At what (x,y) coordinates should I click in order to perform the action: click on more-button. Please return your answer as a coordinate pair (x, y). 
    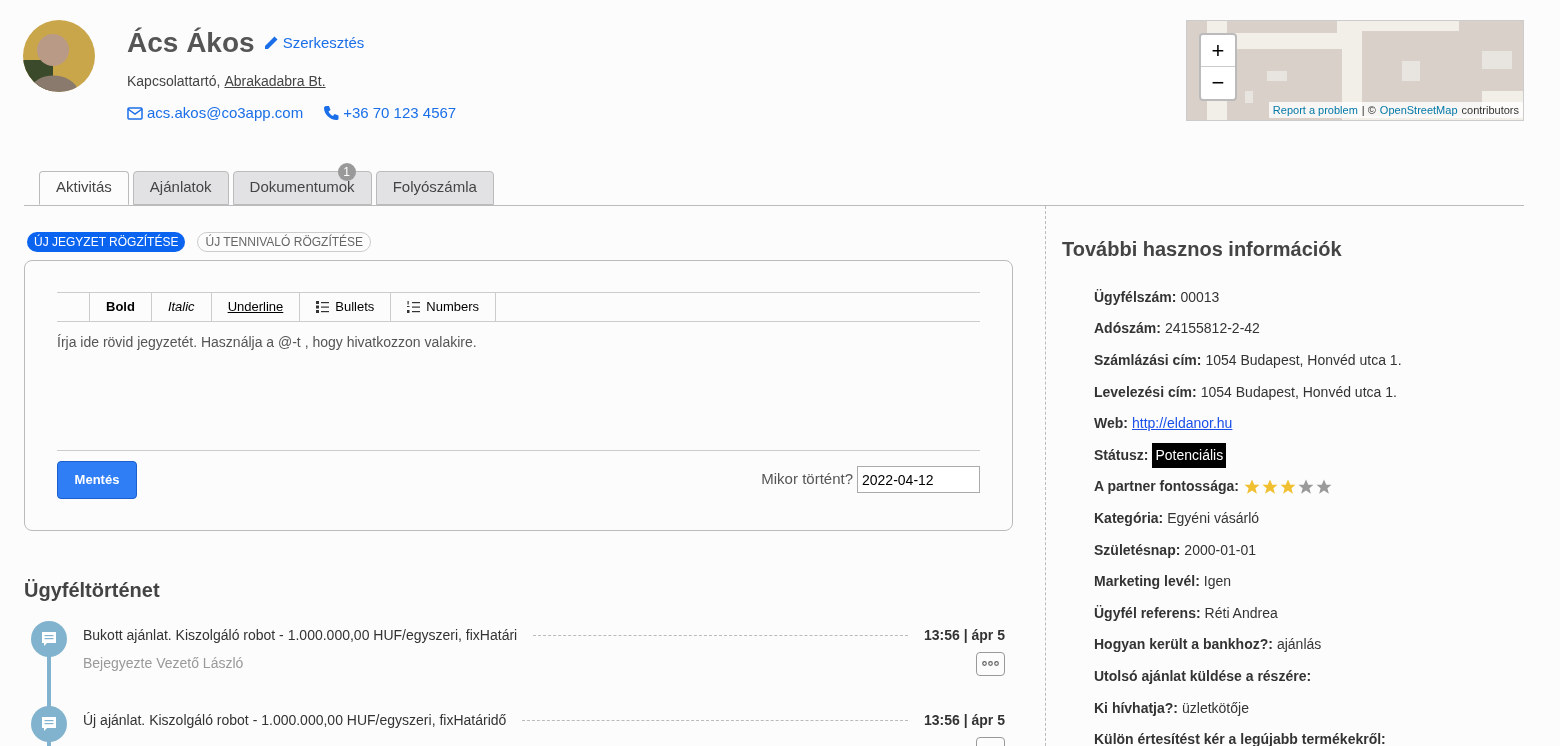
    Looking at the image, I should click on (990, 663).